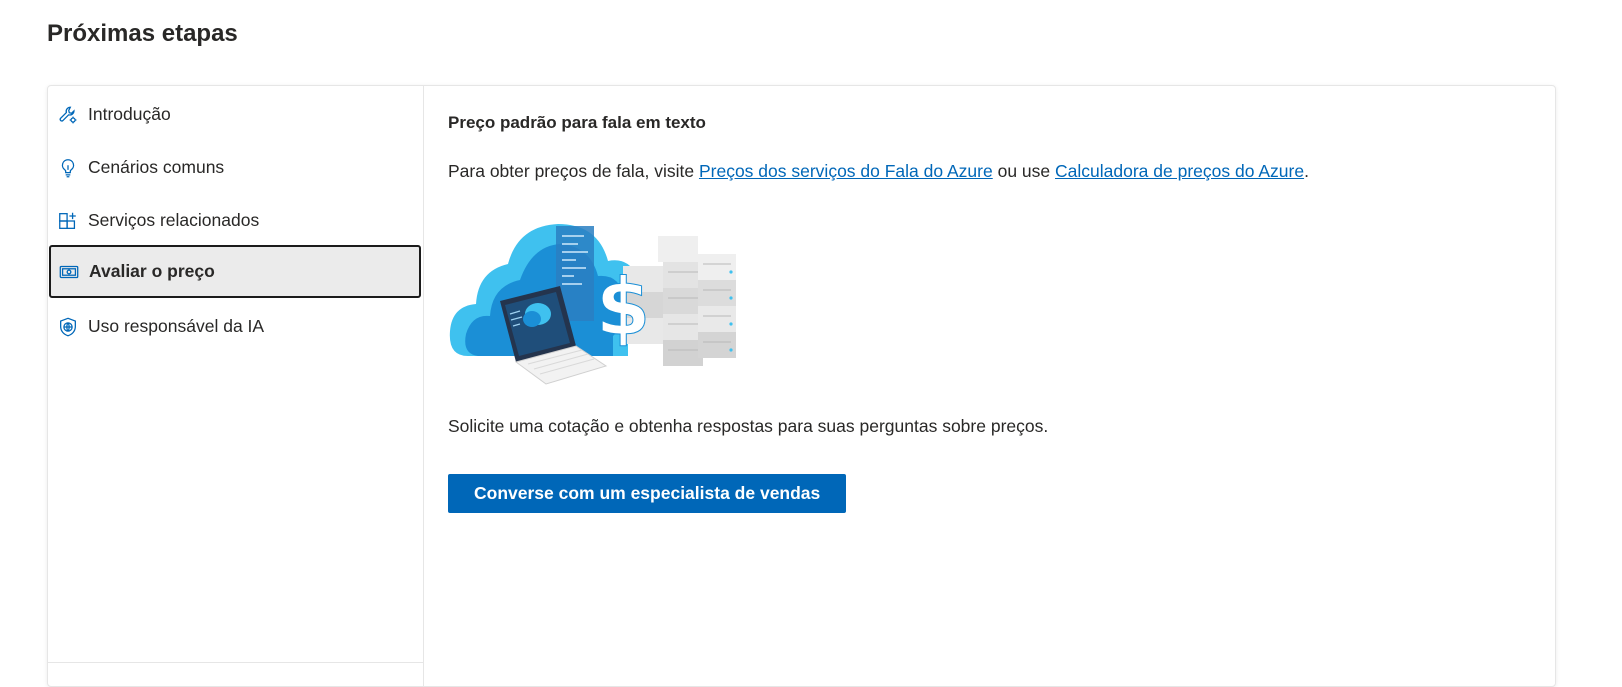 The width and height of the screenshot is (1622, 687). What do you see at coordinates (68, 327) in the screenshot?
I see `shield-globe-icon` at bounding box center [68, 327].